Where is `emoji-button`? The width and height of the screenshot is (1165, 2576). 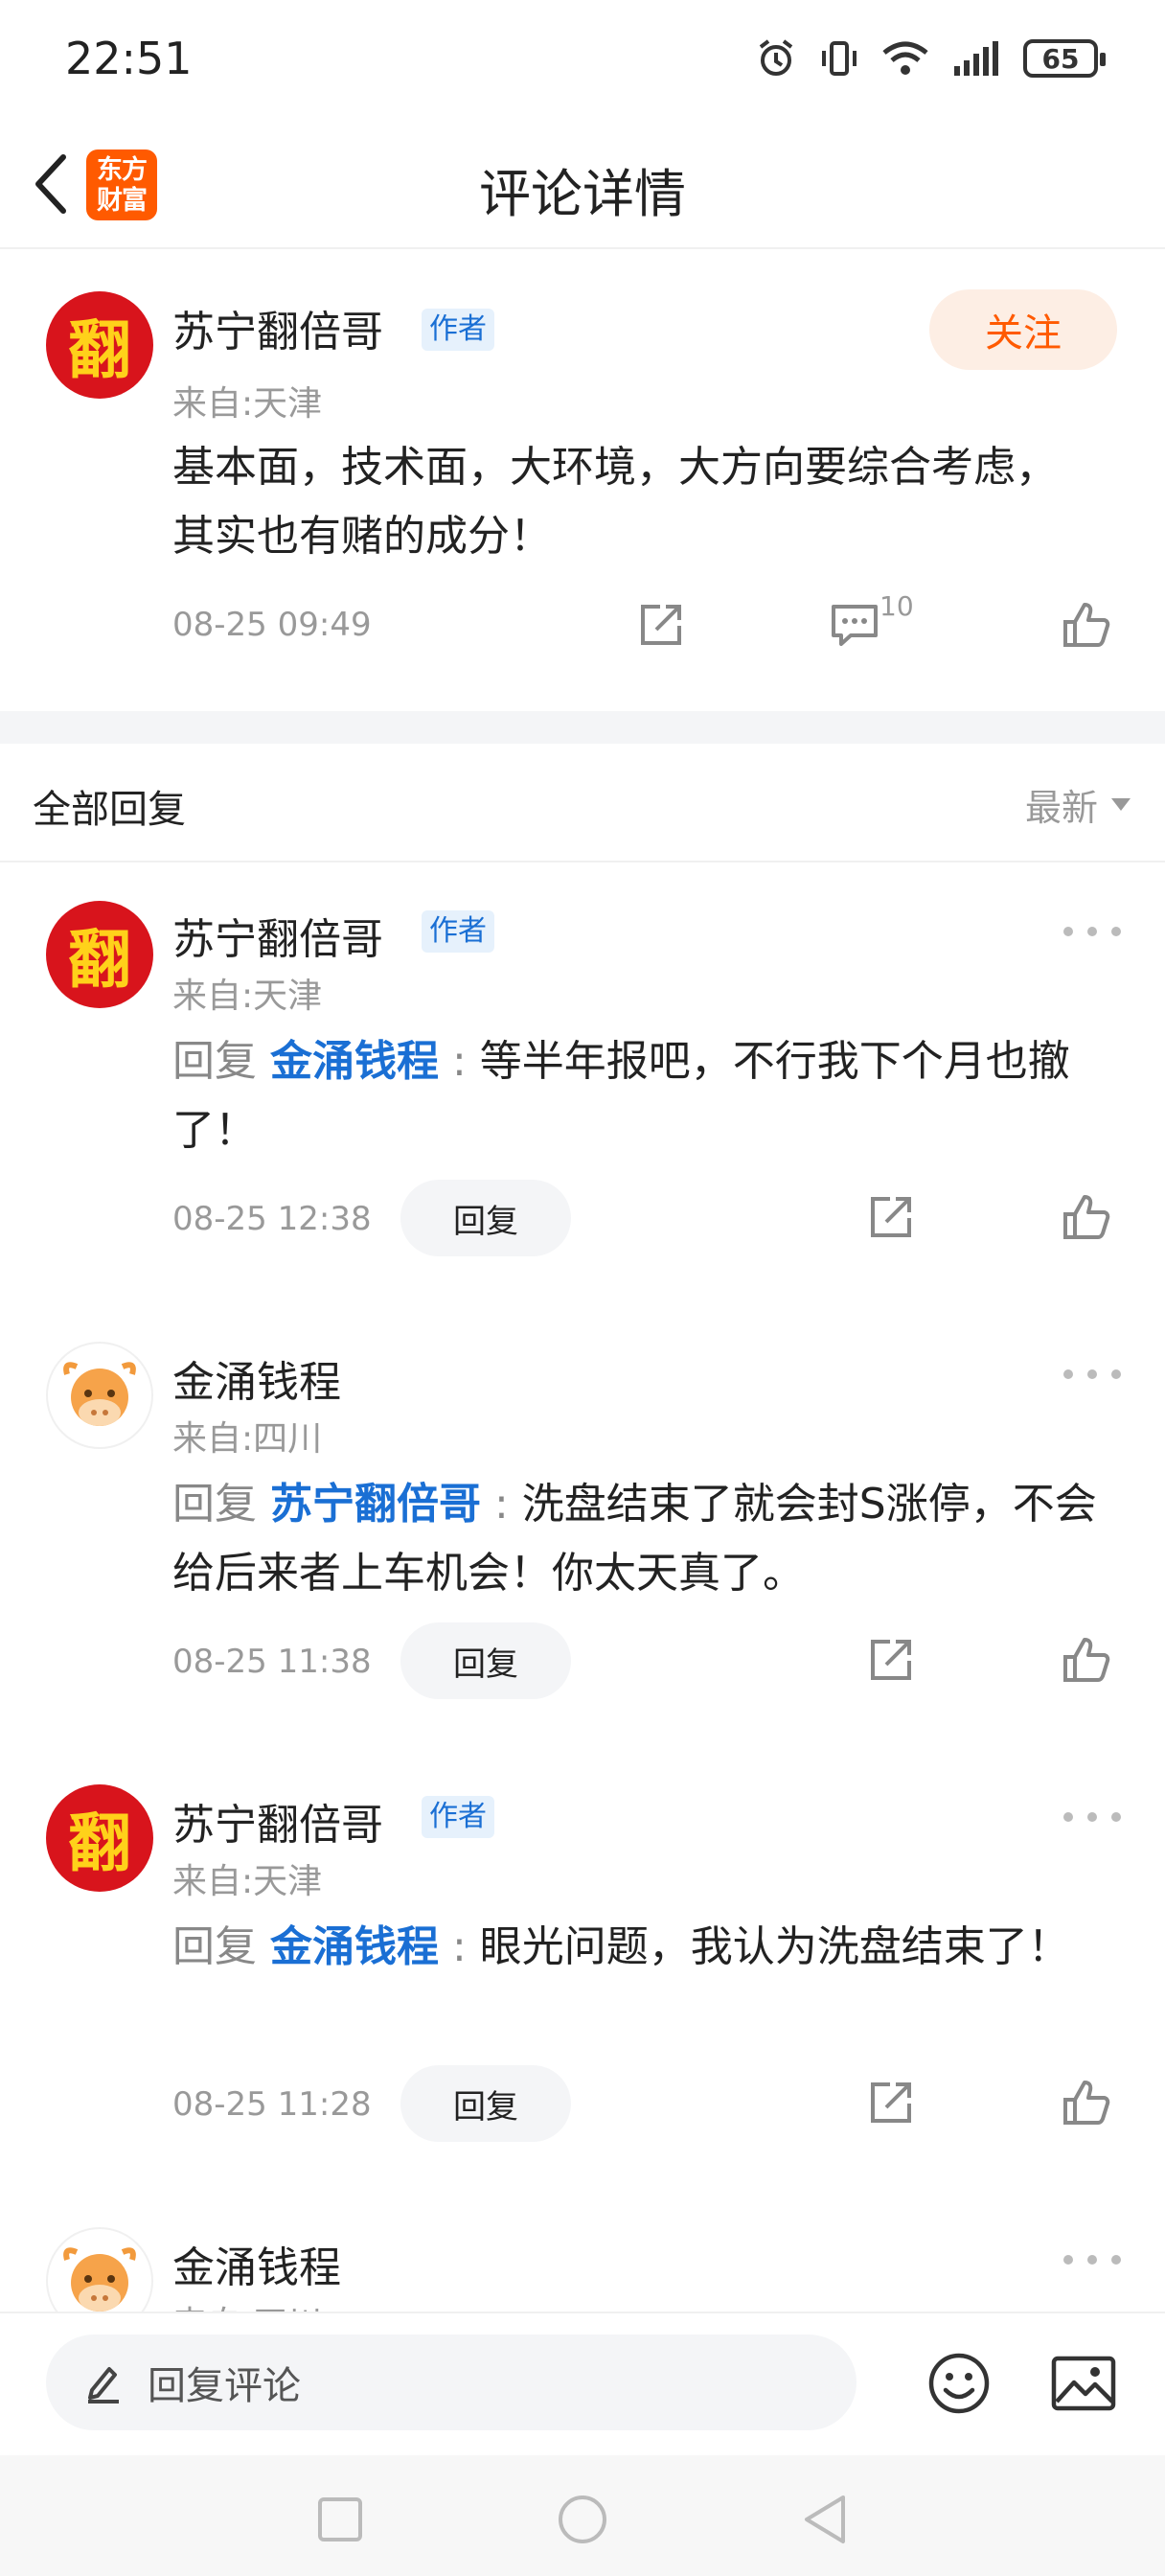 emoji-button is located at coordinates (959, 2383).